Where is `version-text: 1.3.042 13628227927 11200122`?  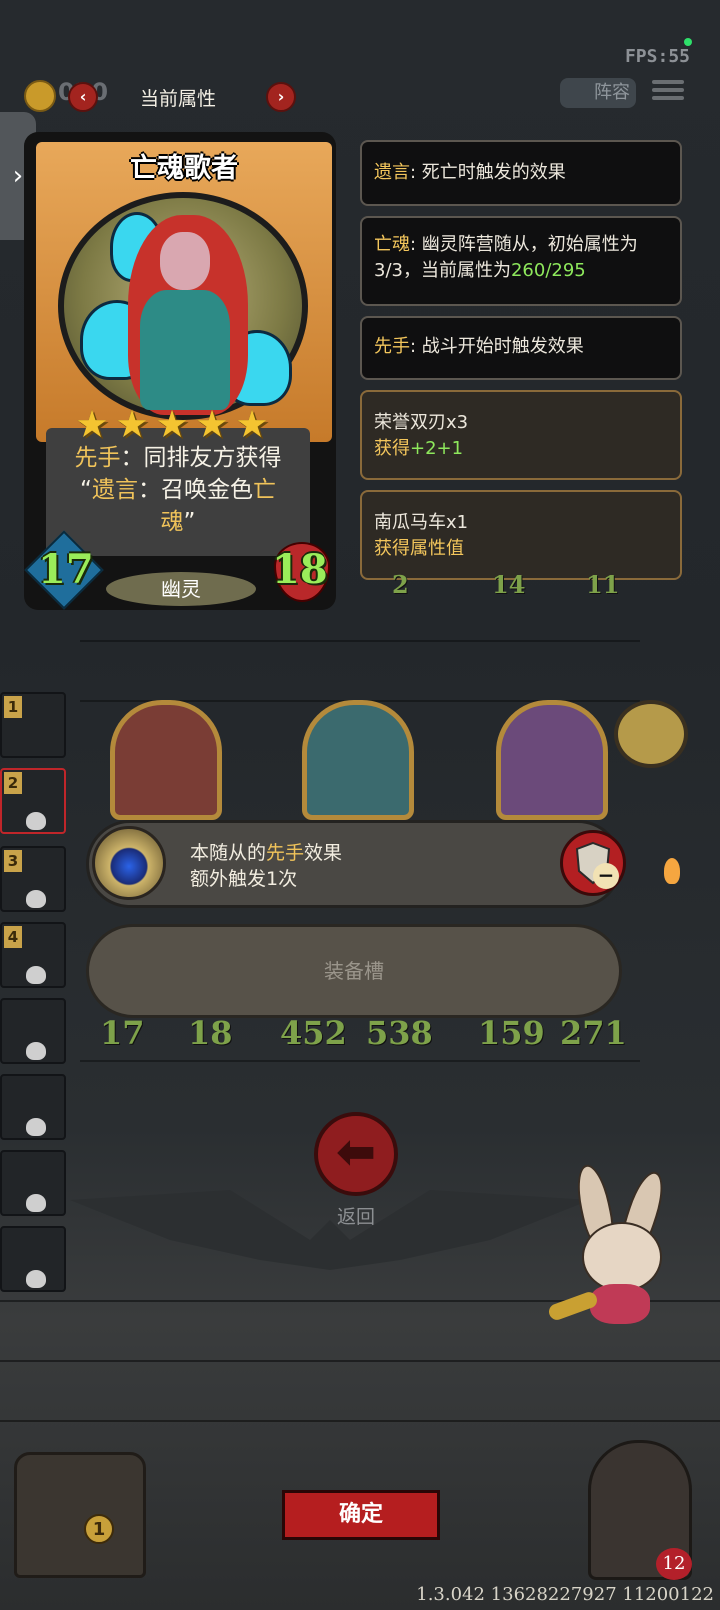
version-text: 1.3.042 13628227927 11200122 is located at coordinates (565, 1594).